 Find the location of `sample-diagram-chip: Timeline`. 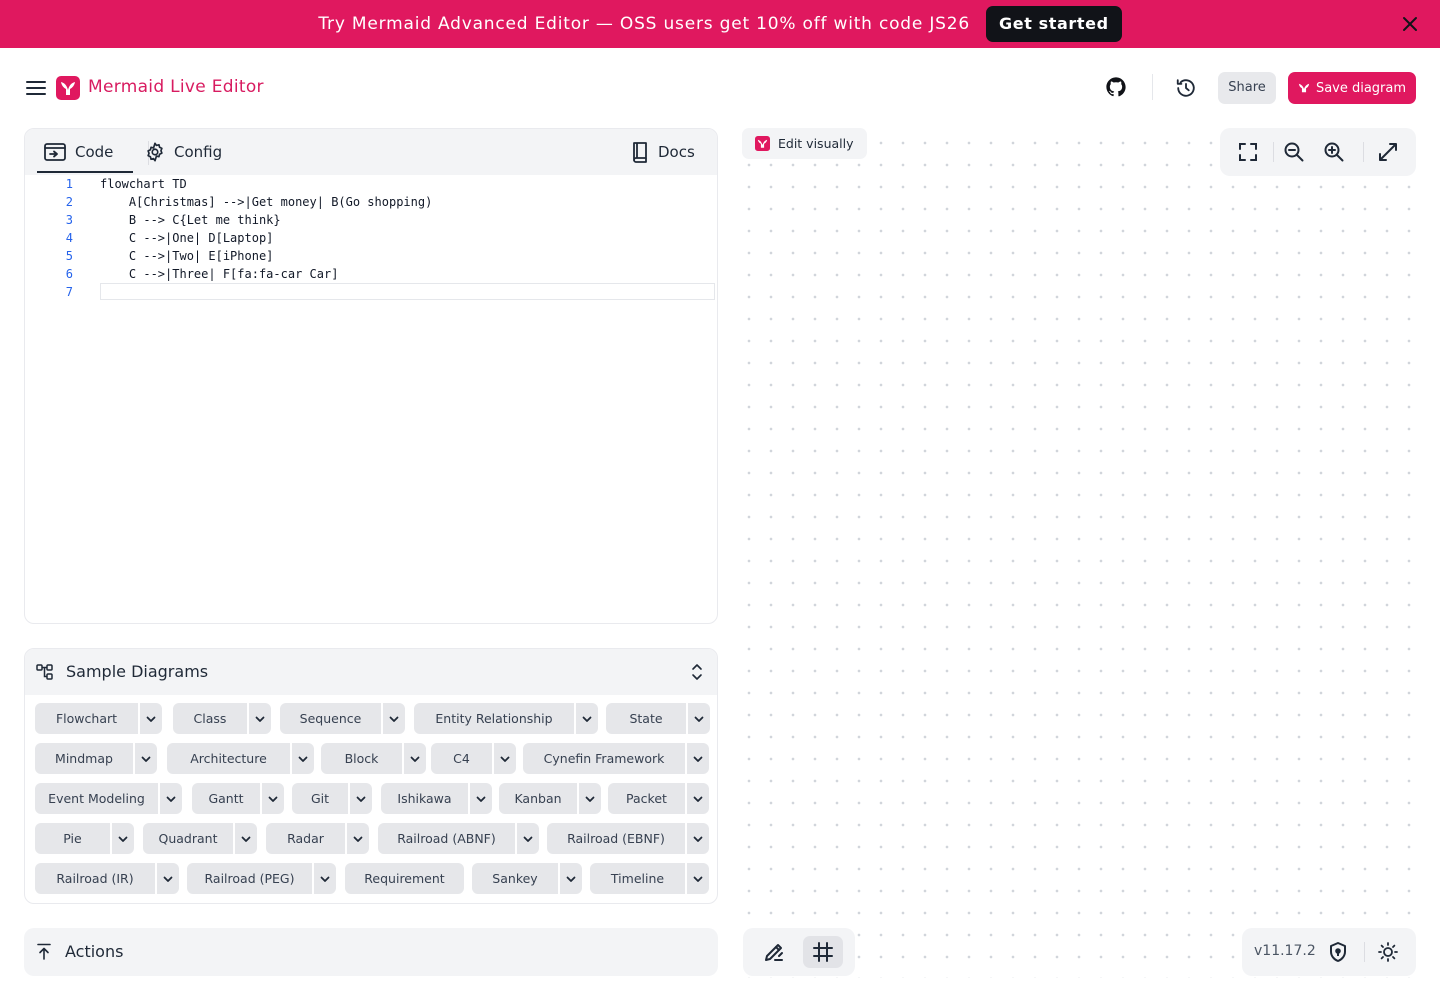

sample-diagram-chip: Timeline is located at coordinates (649, 878).